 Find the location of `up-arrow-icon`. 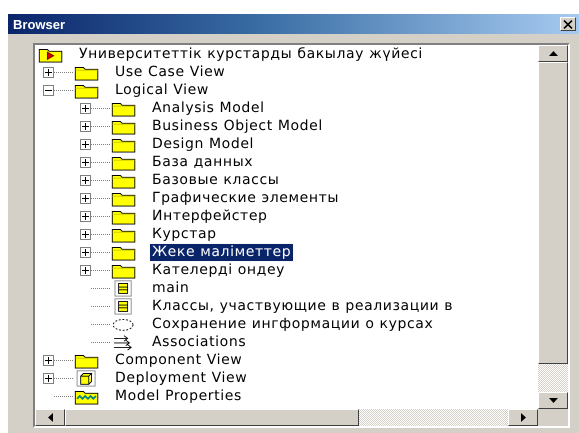

up-arrow-icon is located at coordinates (553, 53).